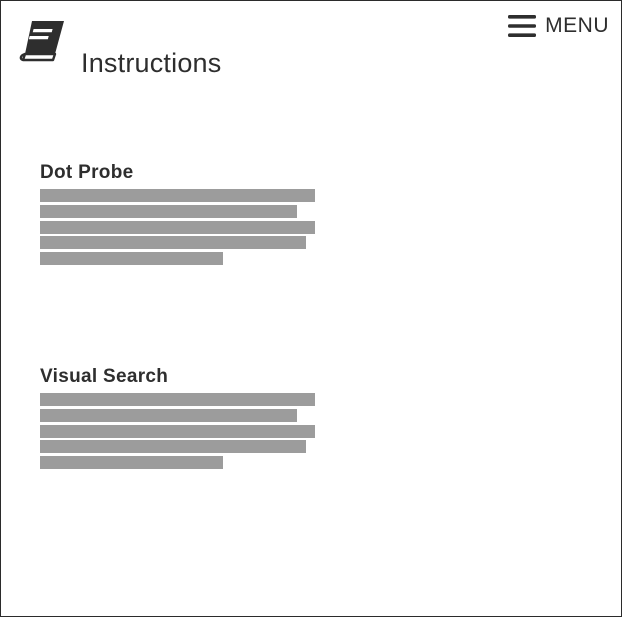  Describe the element at coordinates (41, 41) in the screenshot. I see `book-icon` at that location.